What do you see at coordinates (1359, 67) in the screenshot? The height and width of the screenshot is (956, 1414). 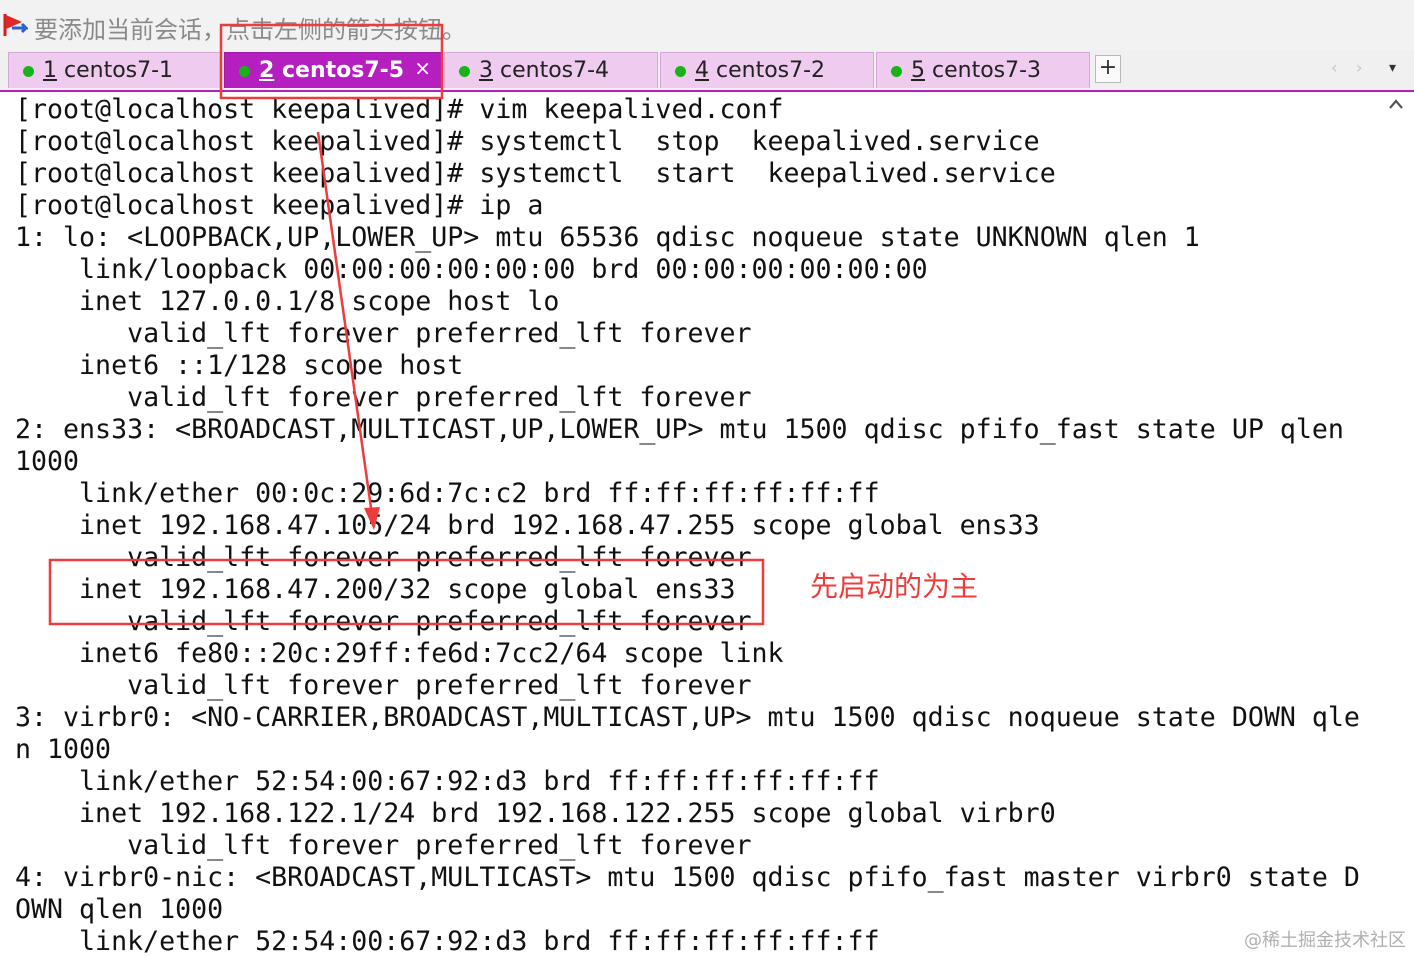 I see `scroll-tabs-right-icon: ›` at bounding box center [1359, 67].